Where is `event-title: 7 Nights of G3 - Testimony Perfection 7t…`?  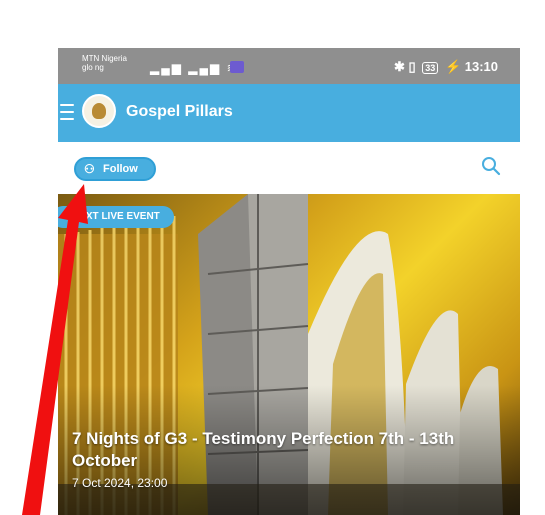
event-title: 7 Nights of G3 - Testimony Perfection 7t… is located at coordinates (292, 450).